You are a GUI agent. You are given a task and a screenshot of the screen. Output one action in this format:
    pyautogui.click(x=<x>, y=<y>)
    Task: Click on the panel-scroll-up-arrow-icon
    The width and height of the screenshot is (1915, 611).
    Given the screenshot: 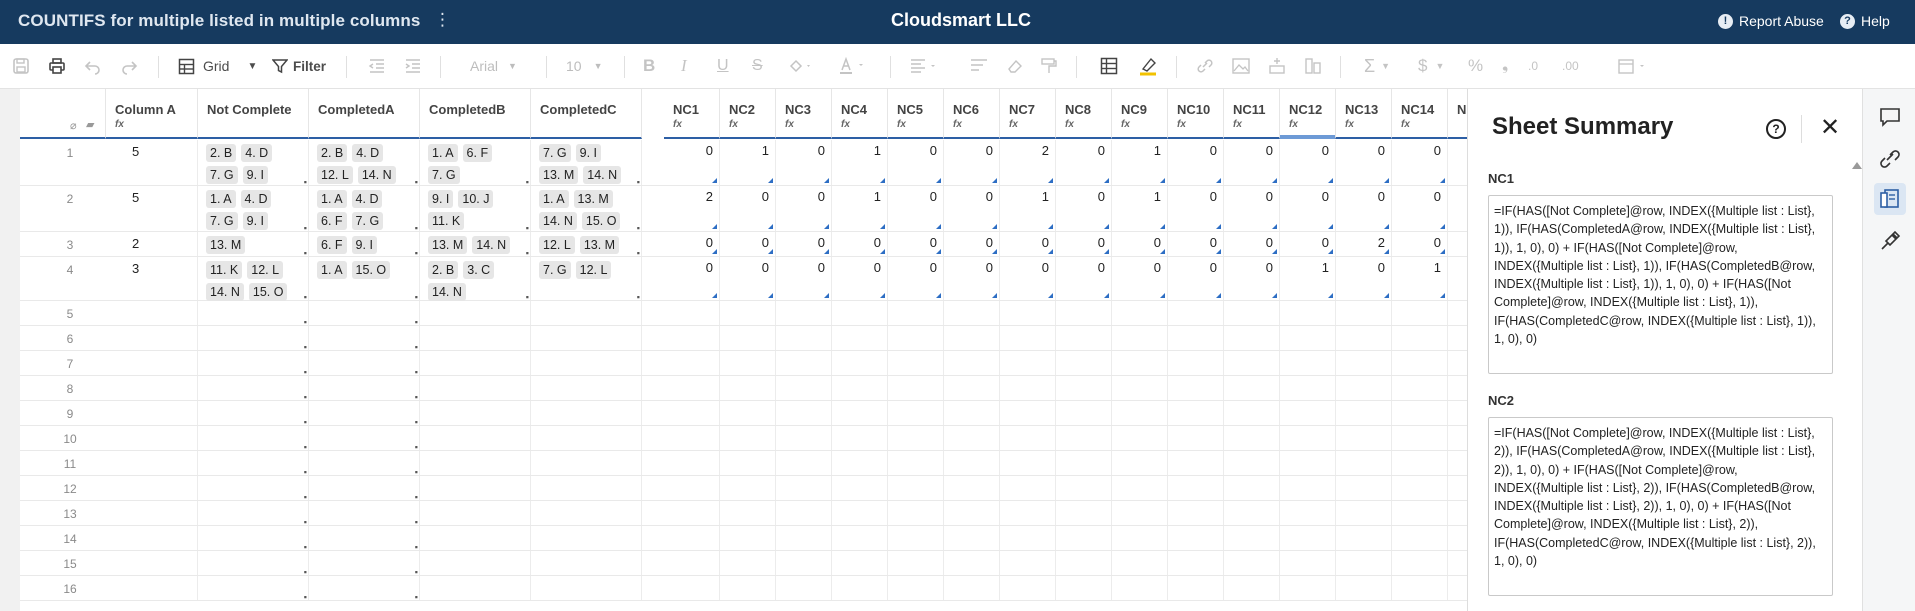 What is the action you would take?
    pyautogui.click(x=1857, y=165)
    